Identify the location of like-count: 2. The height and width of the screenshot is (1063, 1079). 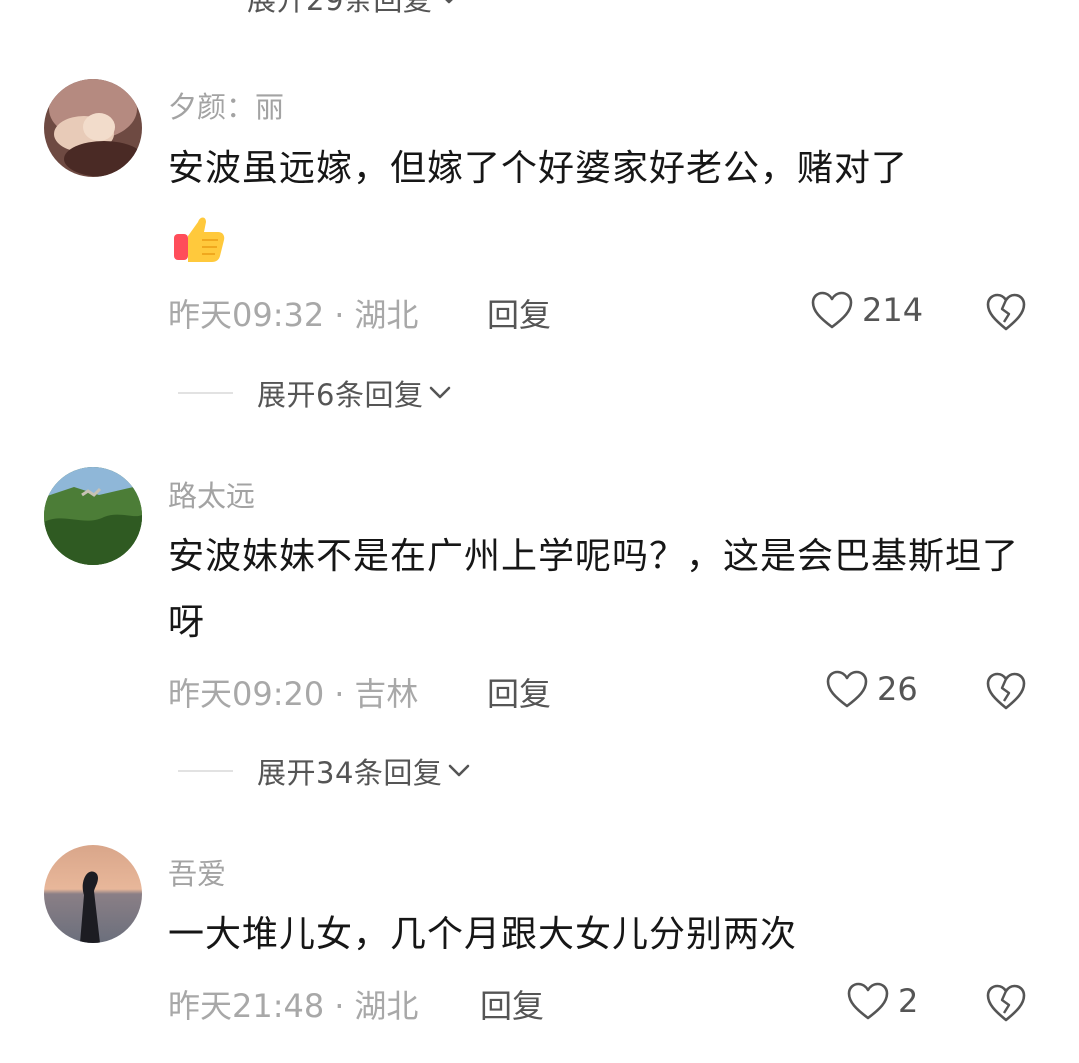
(908, 1001).